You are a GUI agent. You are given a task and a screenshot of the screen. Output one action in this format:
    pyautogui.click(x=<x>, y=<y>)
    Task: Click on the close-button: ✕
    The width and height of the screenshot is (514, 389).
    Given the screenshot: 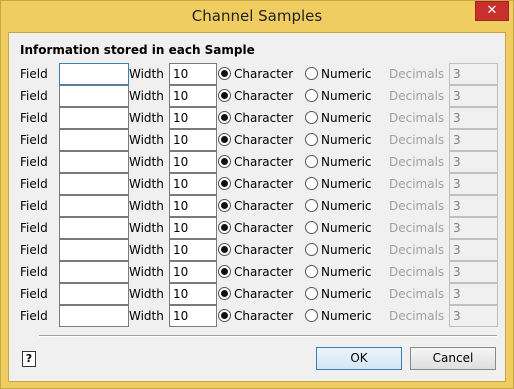 What is the action you would take?
    pyautogui.click(x=492, y=11)
    